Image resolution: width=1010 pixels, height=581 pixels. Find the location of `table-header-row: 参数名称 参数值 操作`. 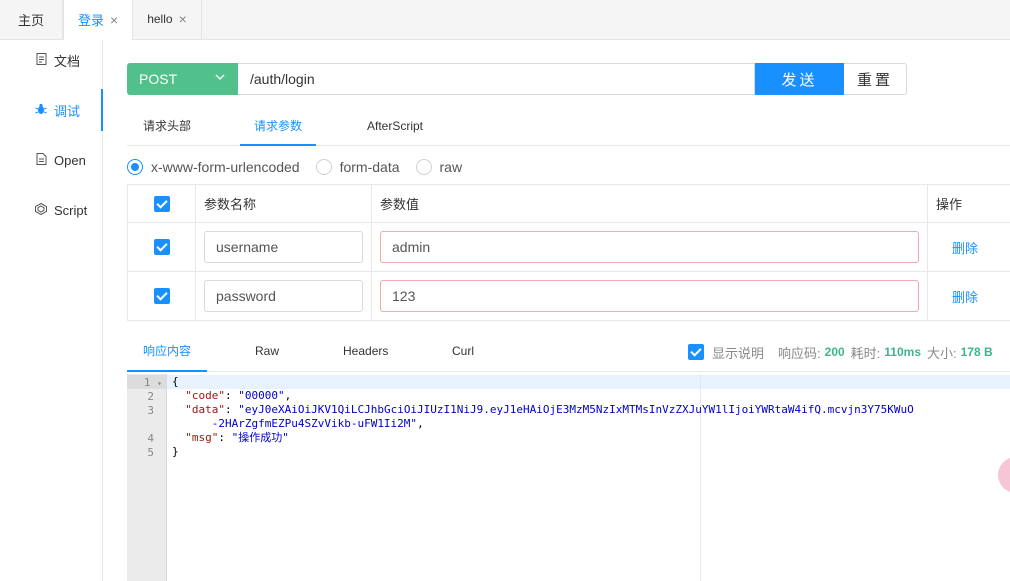

table-header-row: 参数名称 参数值 操作 is located at coordinates (569, 204).